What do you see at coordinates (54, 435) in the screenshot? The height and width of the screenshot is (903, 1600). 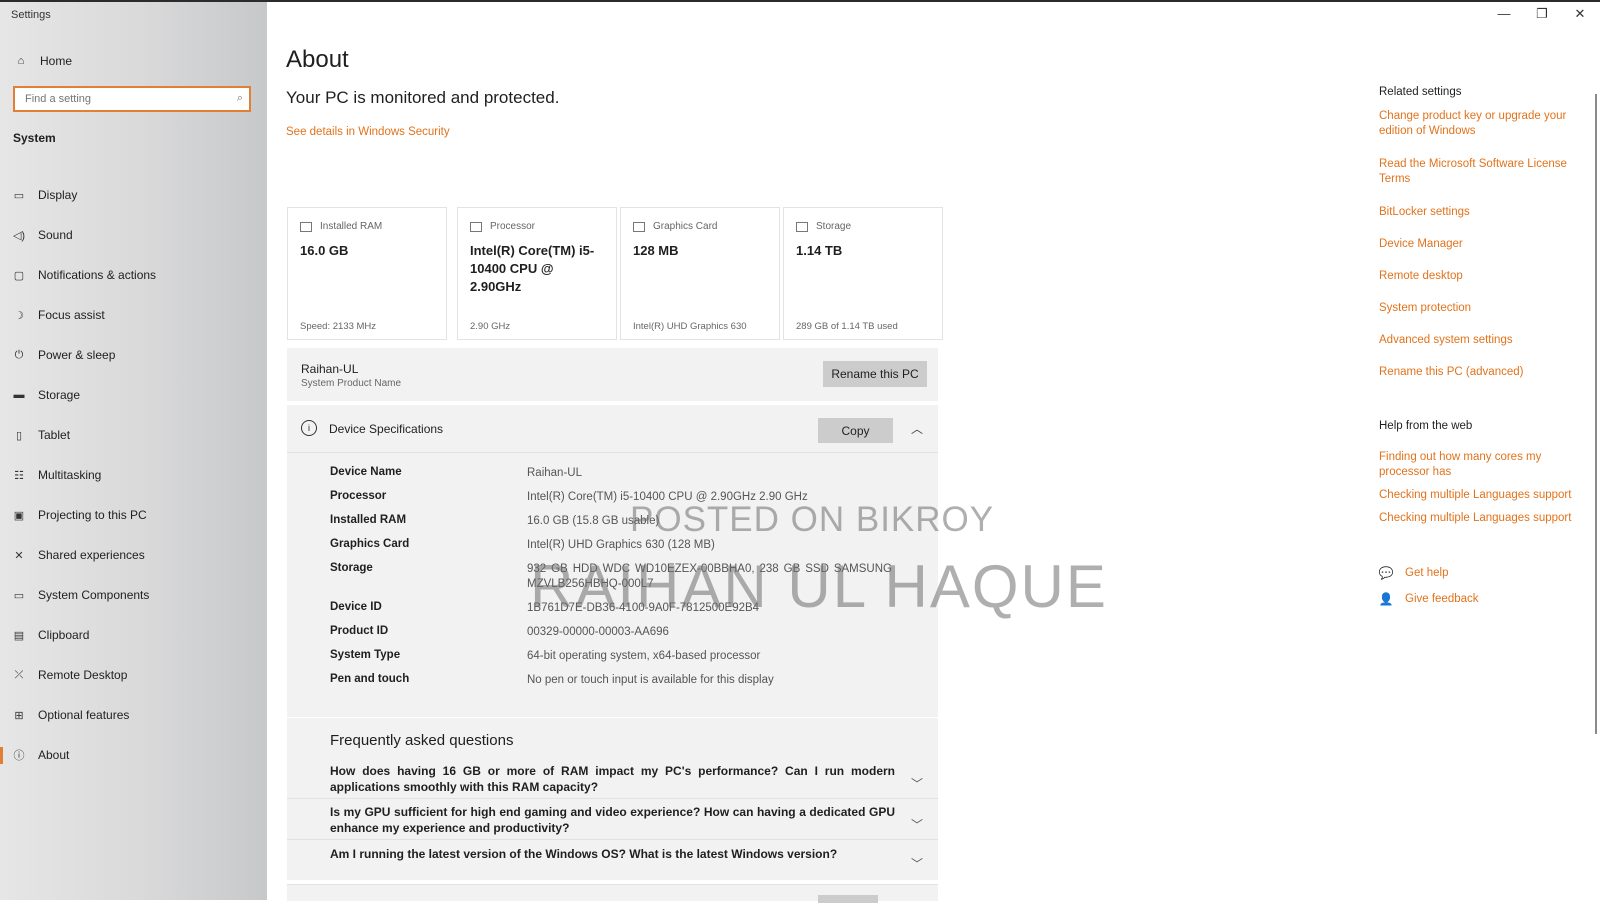 I see `sidebar-item-label: Tablet` at bounding box center [54, 435].